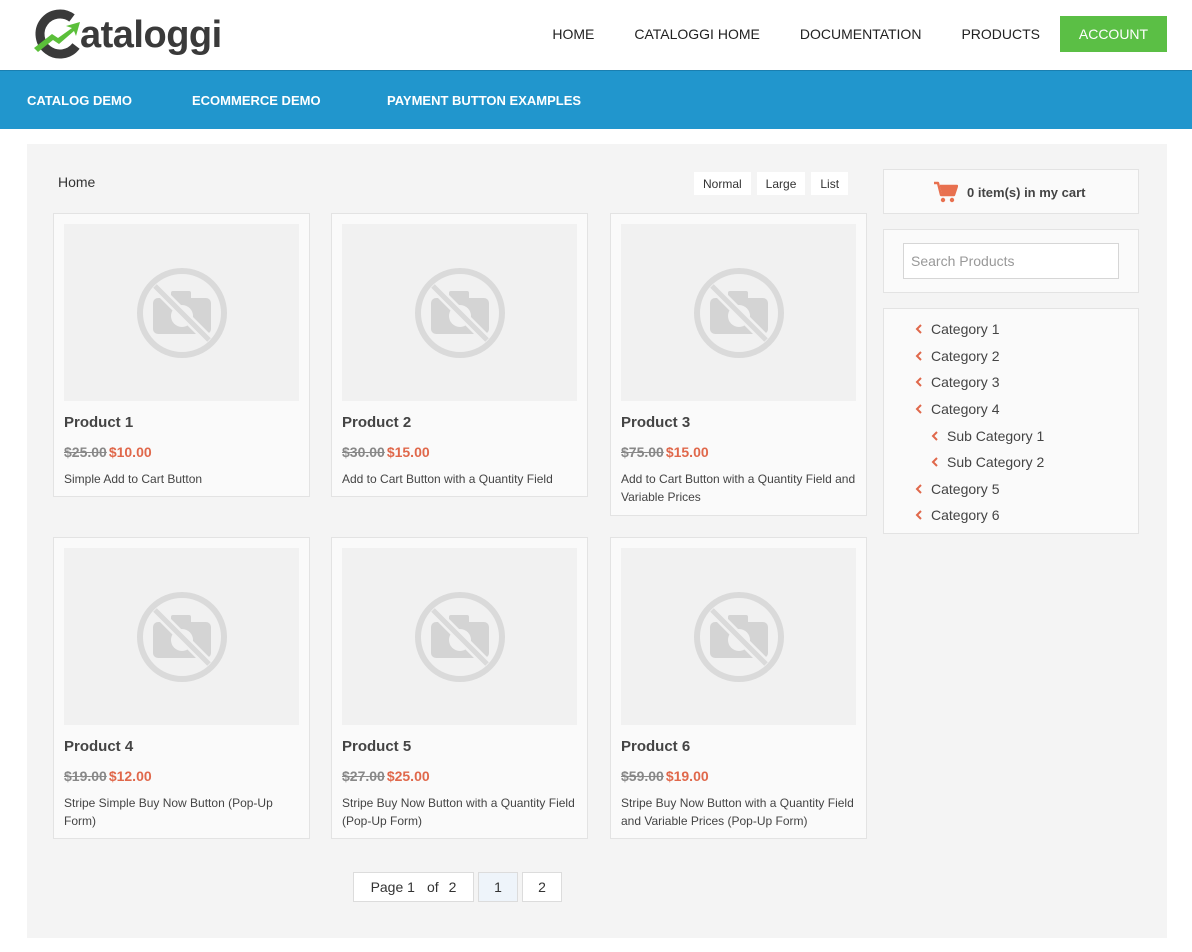 The image size is (1192, 952). I want to click on product-price: $30.00 $15.00, so click(386, 452).